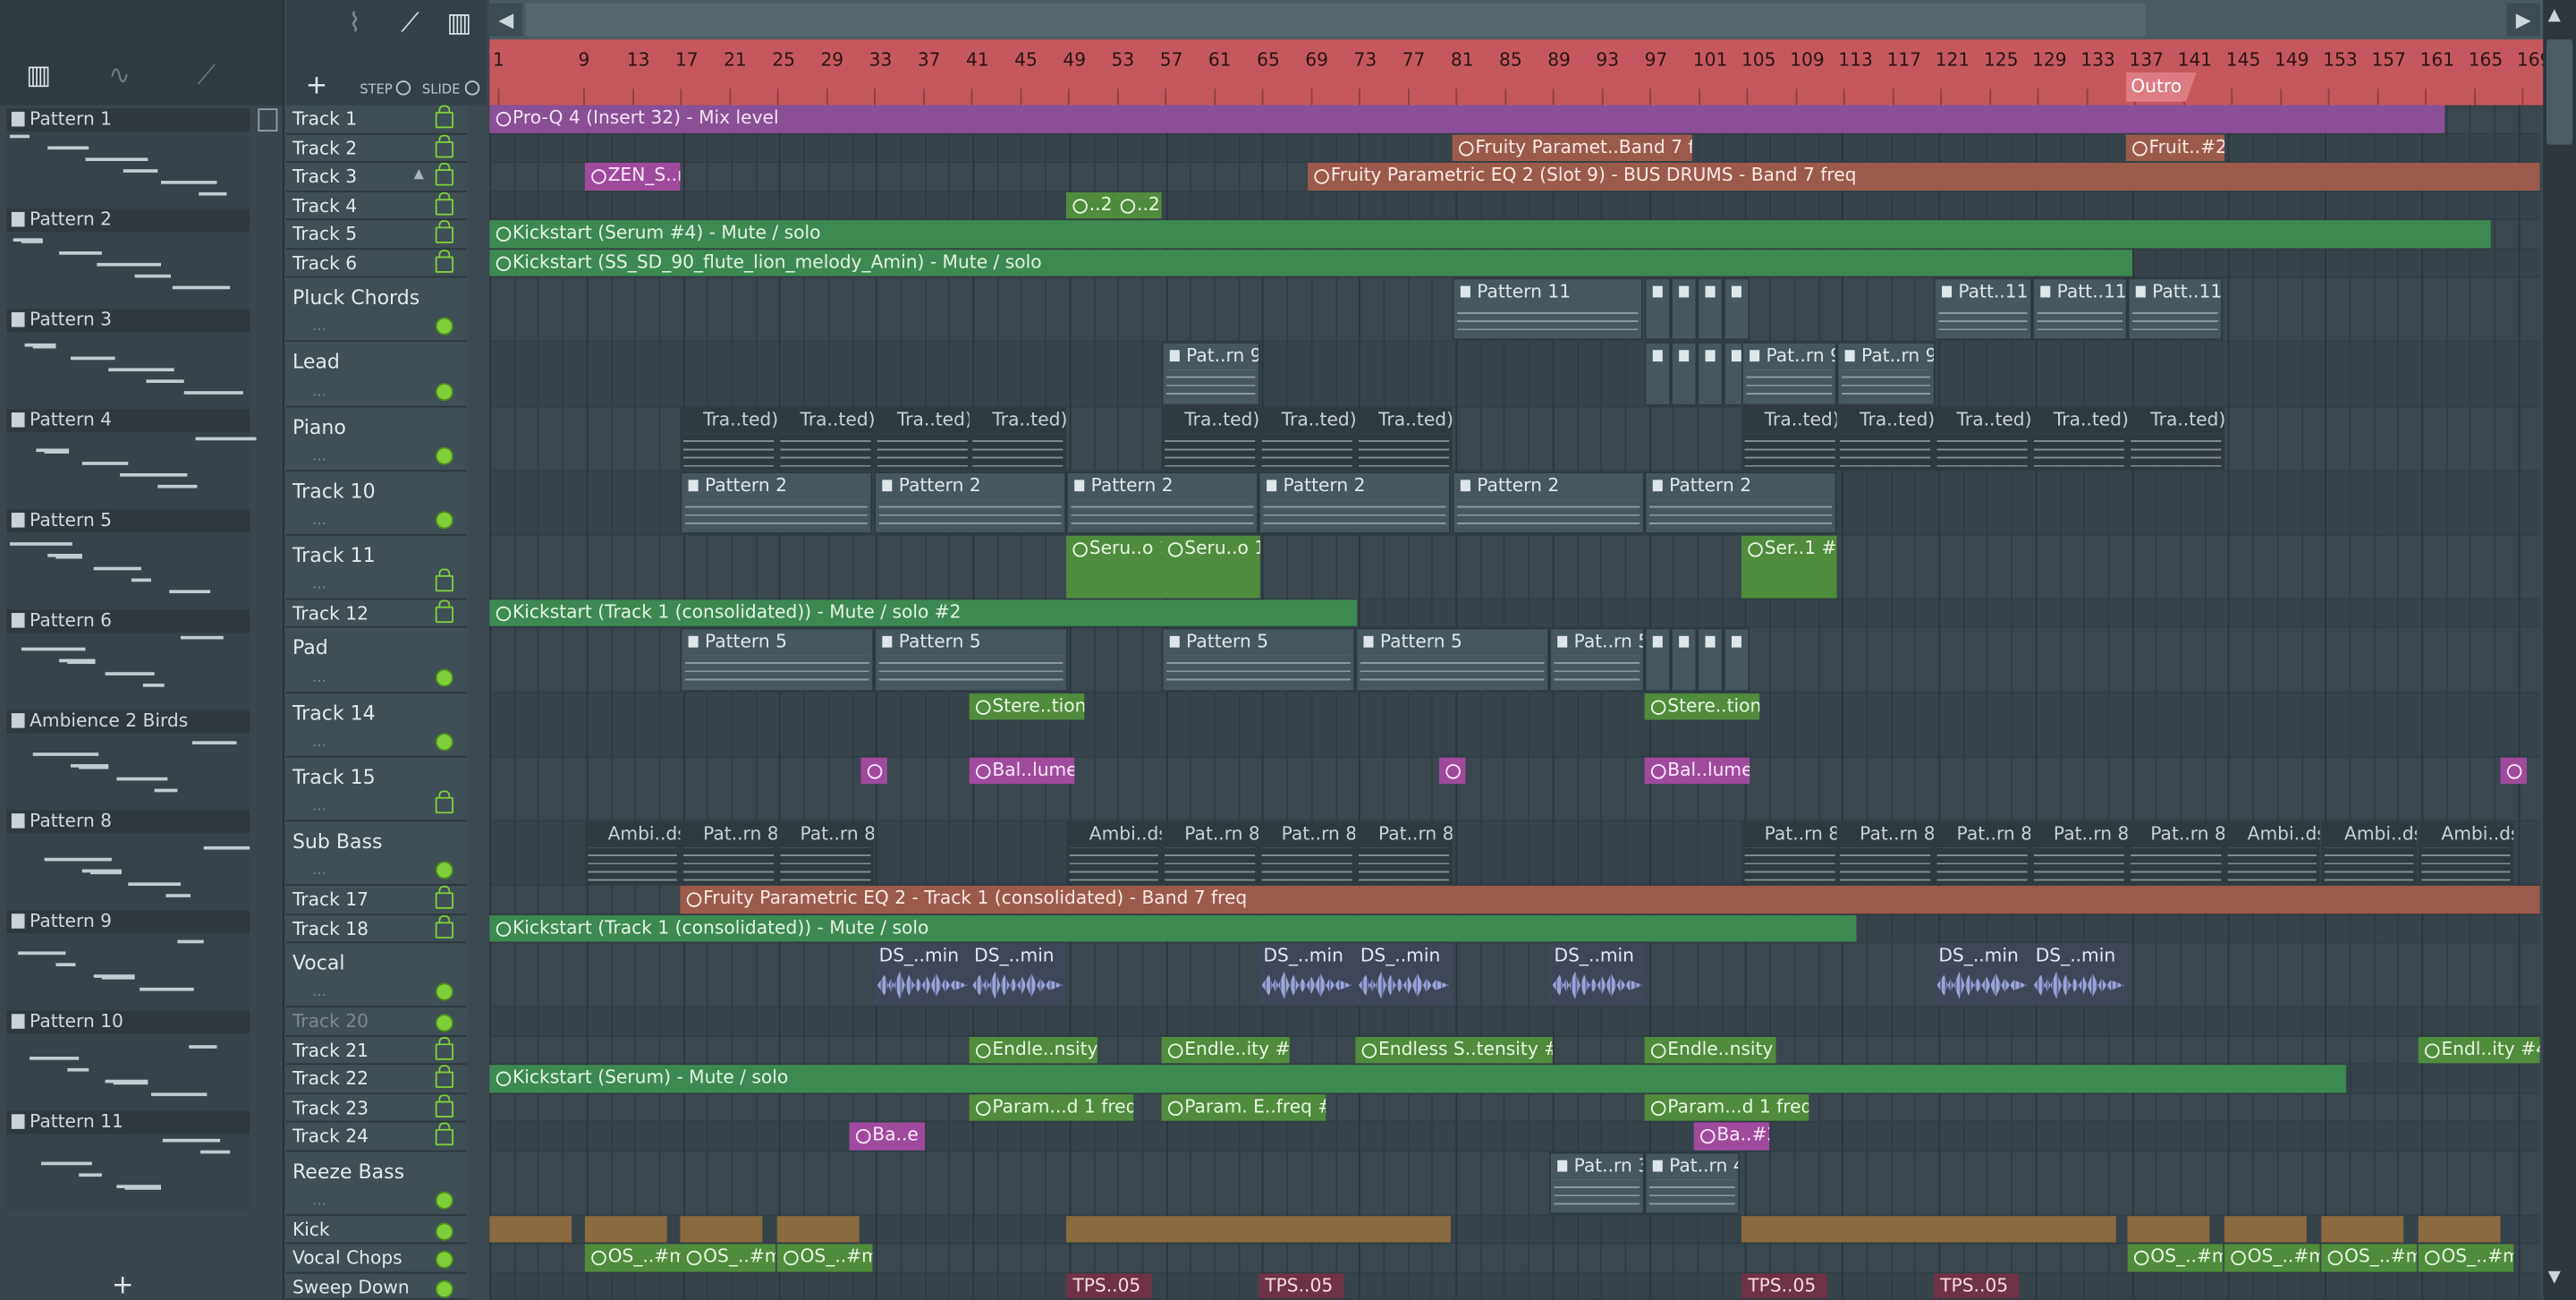 The width and height of the screenshot is (2576, 1300). Describe the element at coordinates (1490, 235) in the screenshot. I see `automation-clip: Kickstart (Serum #4) - Mute / solo` at that location.